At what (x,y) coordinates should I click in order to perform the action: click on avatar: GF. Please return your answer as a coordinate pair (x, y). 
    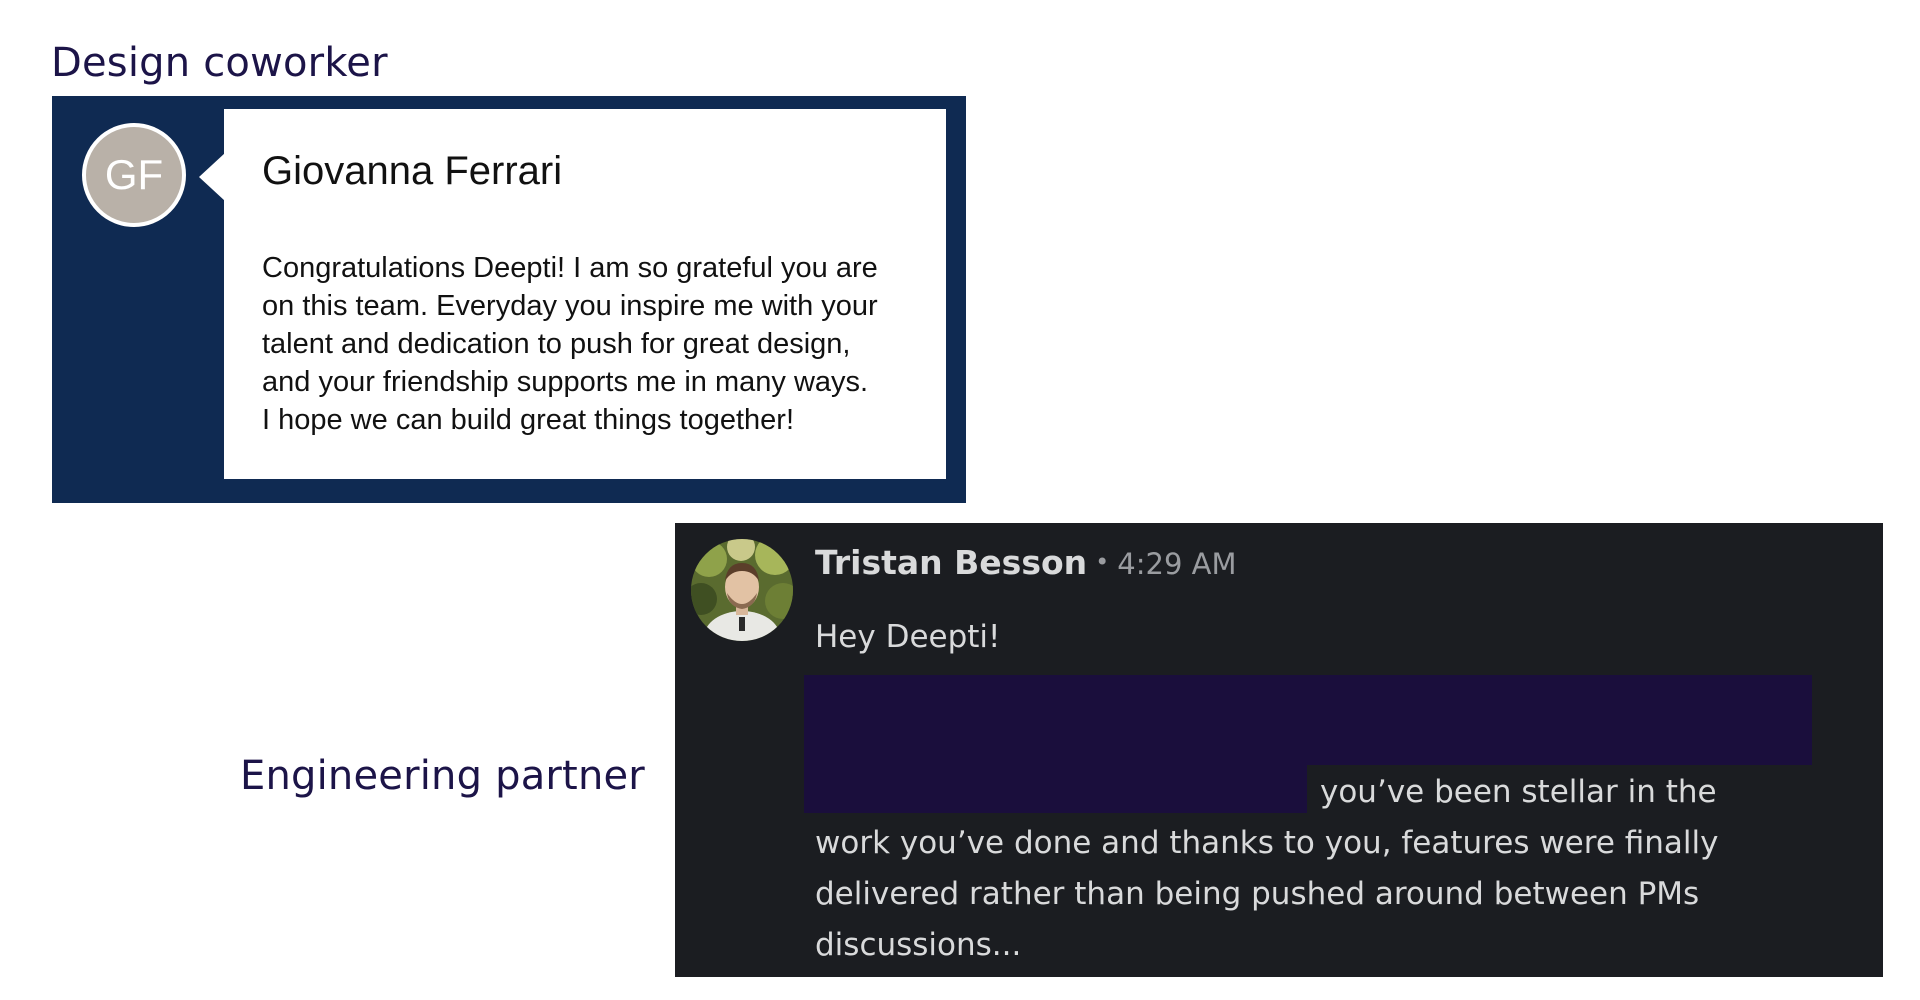
    Looking at the image, I should click on (134, 175).